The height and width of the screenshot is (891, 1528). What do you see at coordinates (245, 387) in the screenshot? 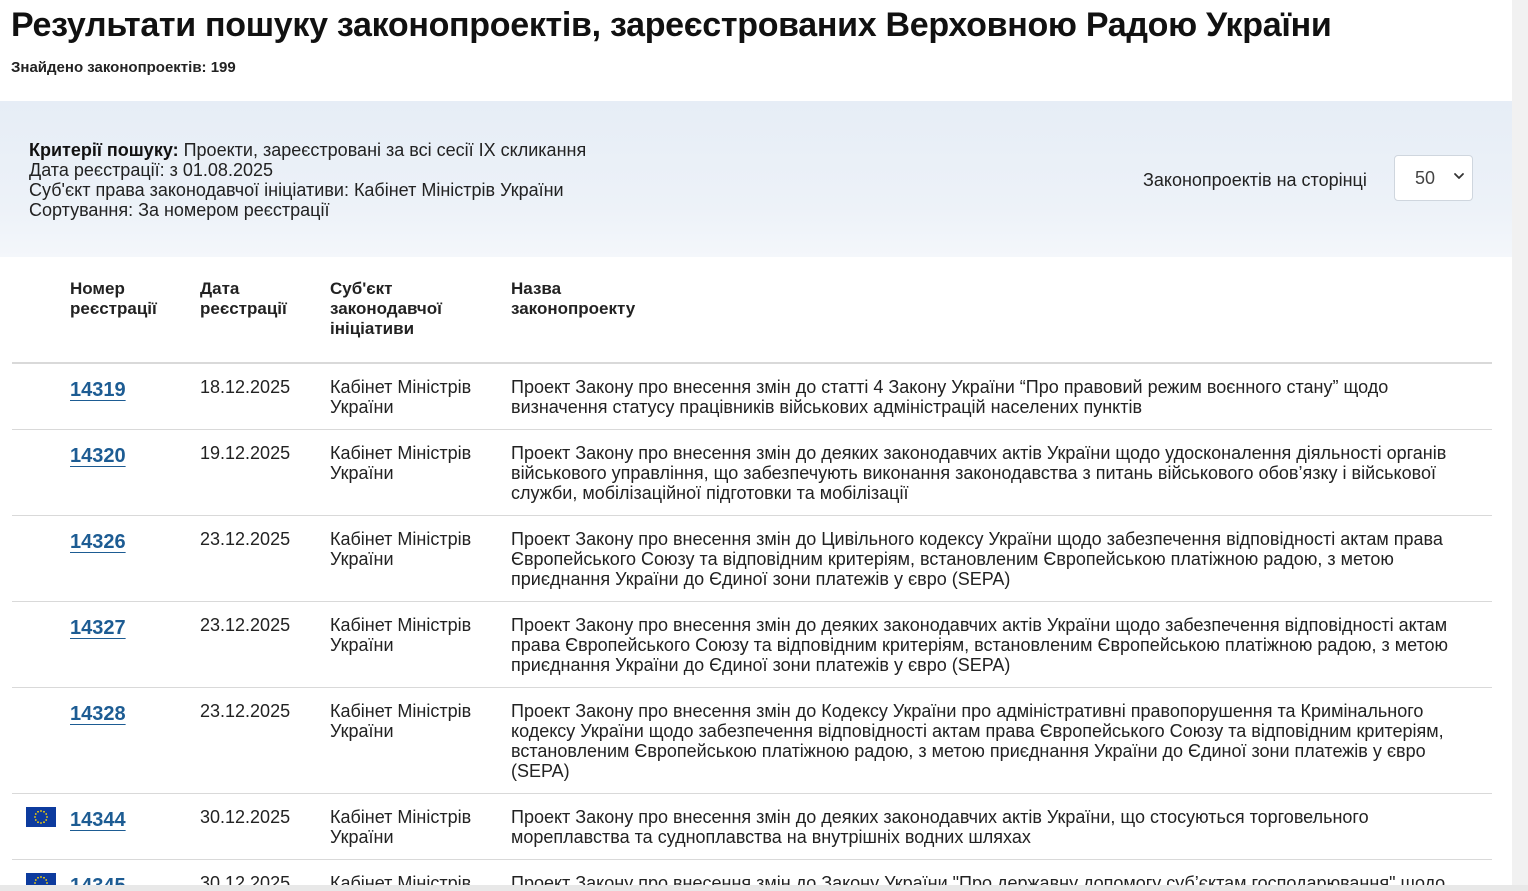
I see `registration-date: 18.12.2025` at bounding box center [245, 387].